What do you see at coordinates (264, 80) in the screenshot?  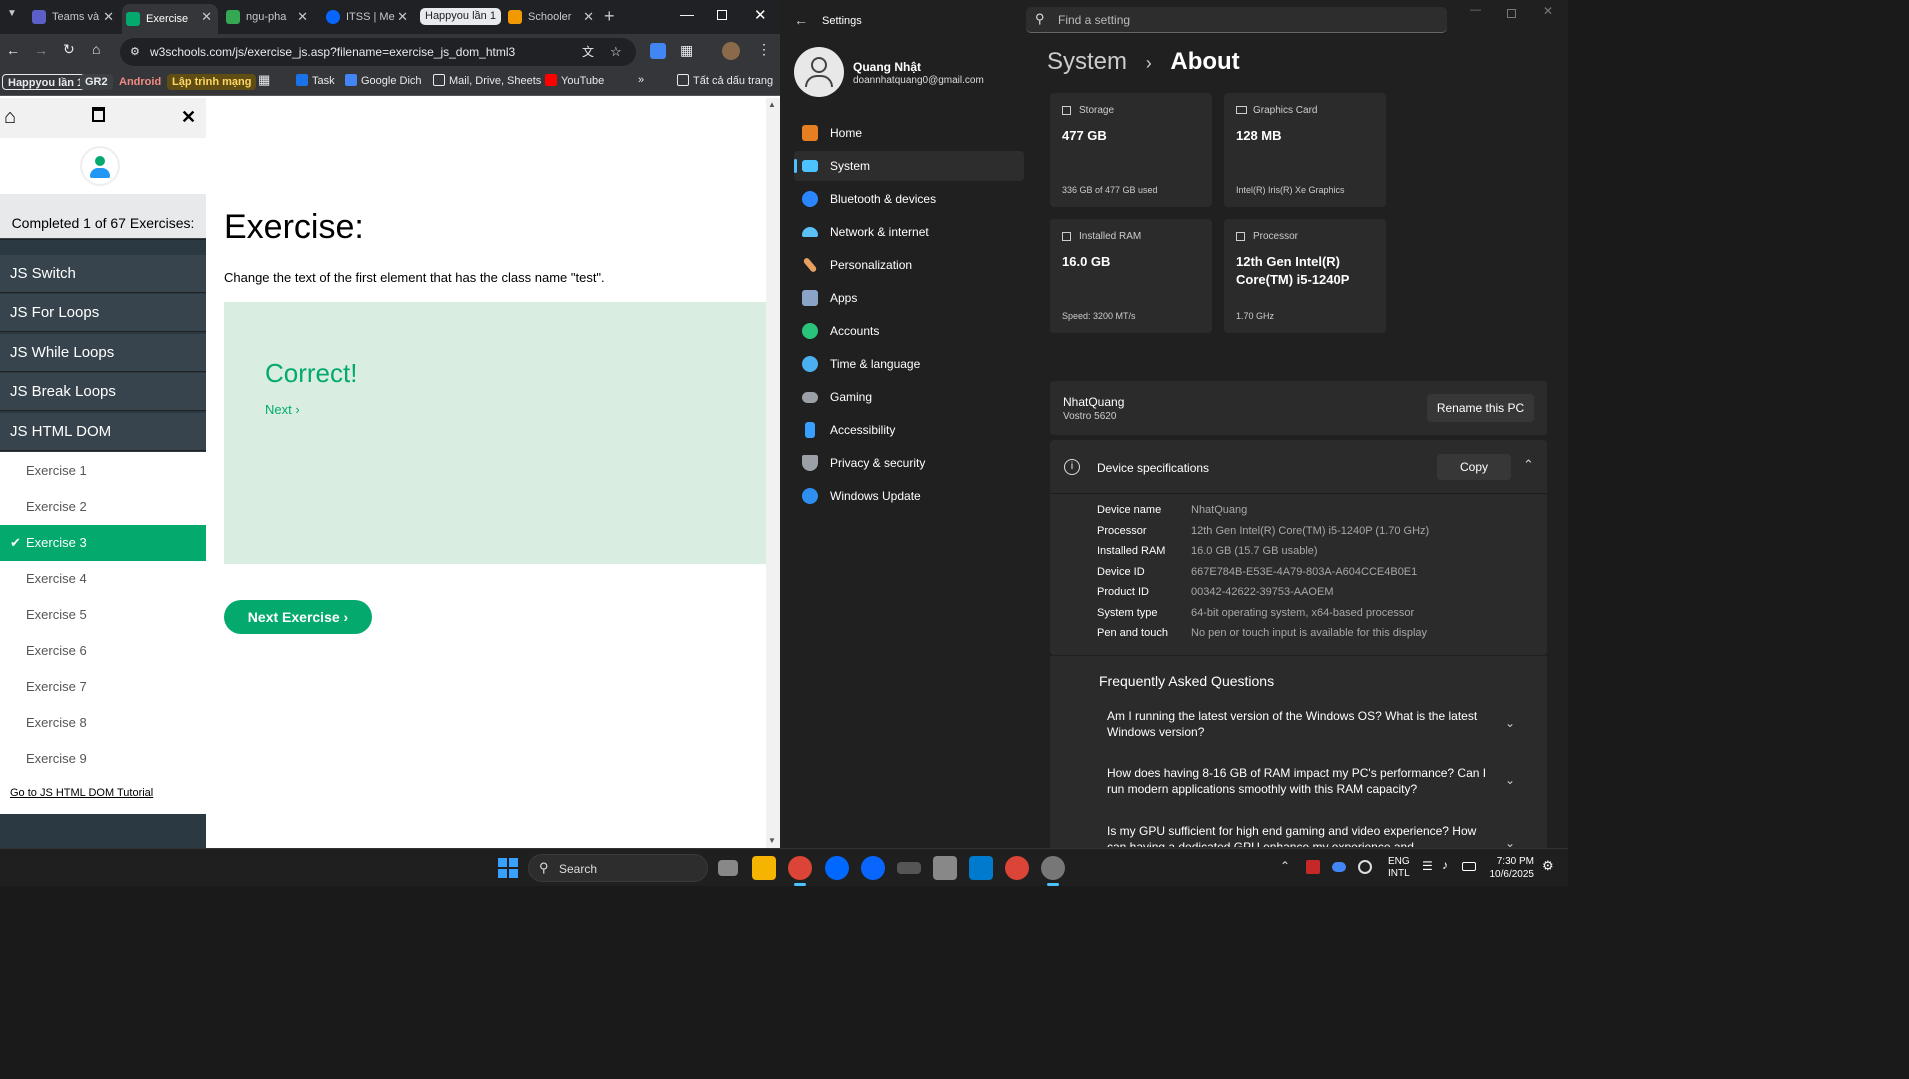 I see `apps-grid-icon: ▦` at bounding box center [264, 80].